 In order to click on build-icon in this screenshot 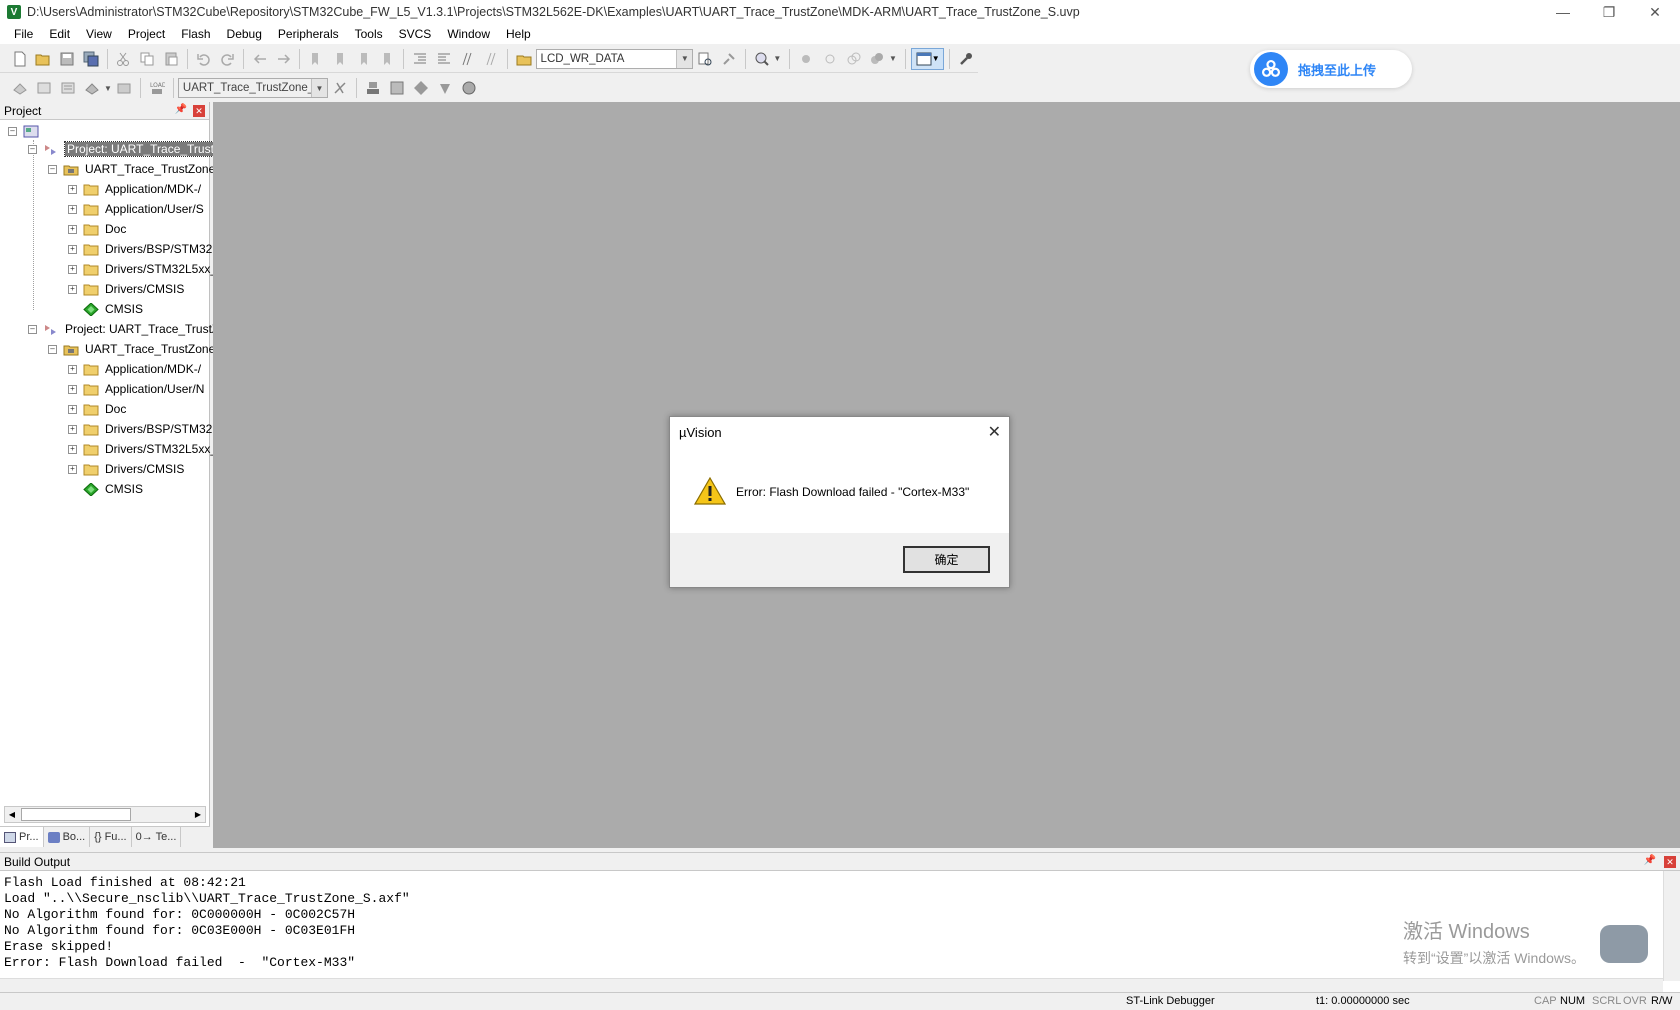, I will do `click(44, 88)`.